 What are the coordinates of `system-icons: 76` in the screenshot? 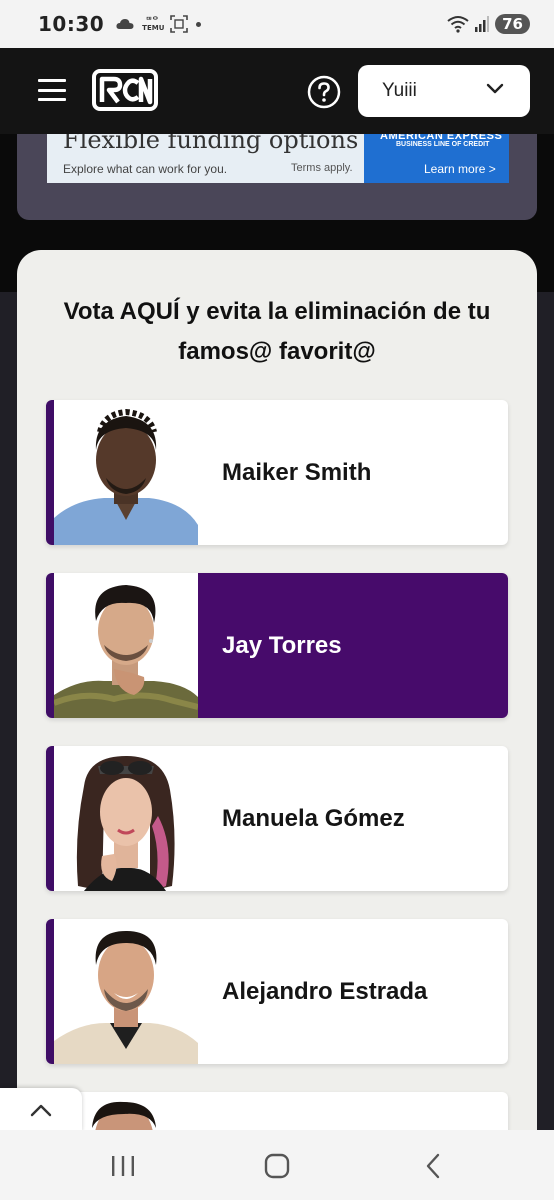 It's located at (488, 24).